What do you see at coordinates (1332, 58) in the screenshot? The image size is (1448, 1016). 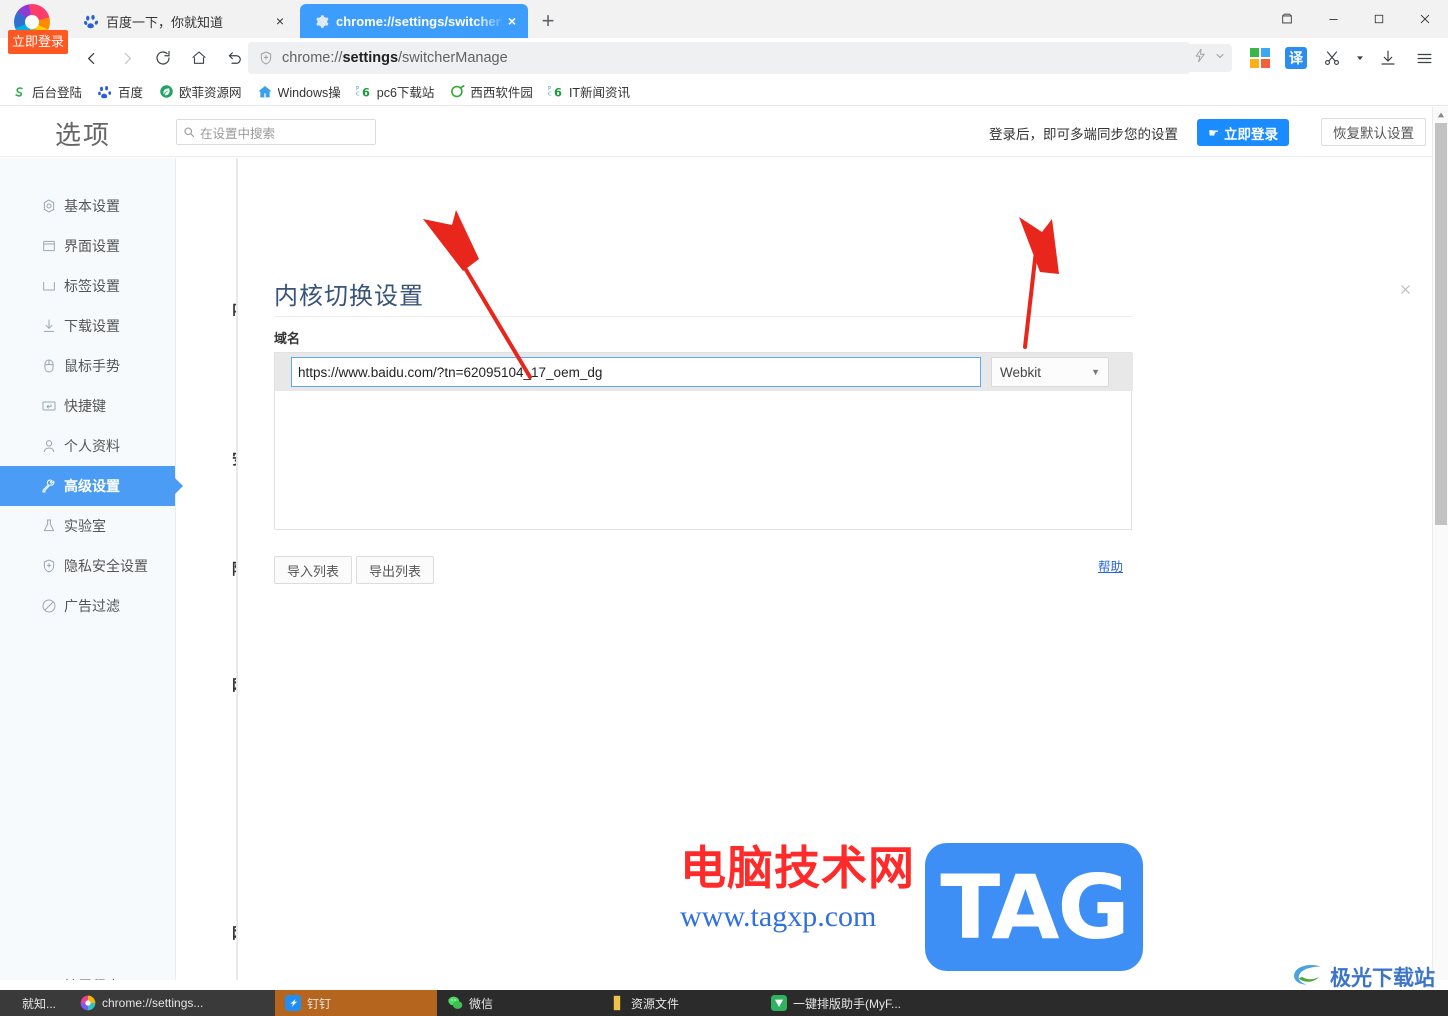 I see `scissors-icon` at bounding box center [1332, 58].